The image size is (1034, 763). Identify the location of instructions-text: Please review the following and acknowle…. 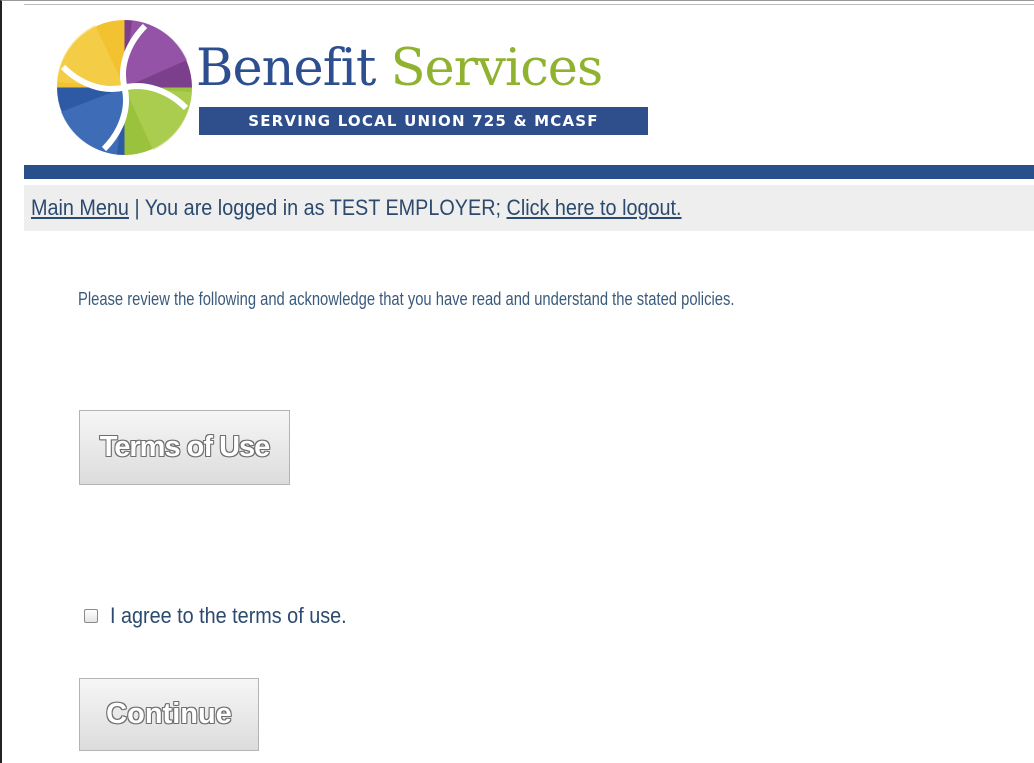
(406, 299).